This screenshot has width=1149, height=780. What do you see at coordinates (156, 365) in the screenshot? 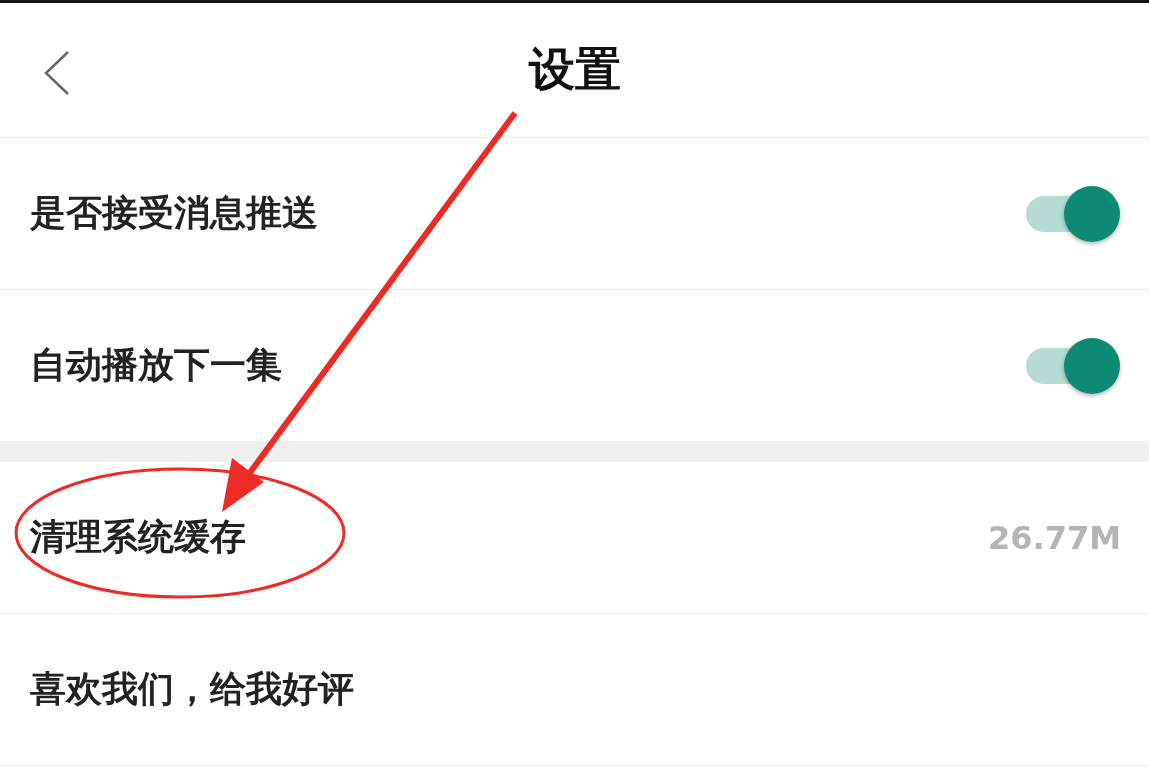
I see `setting-label: 自动播放下一集` at bounding box center [156, 365].